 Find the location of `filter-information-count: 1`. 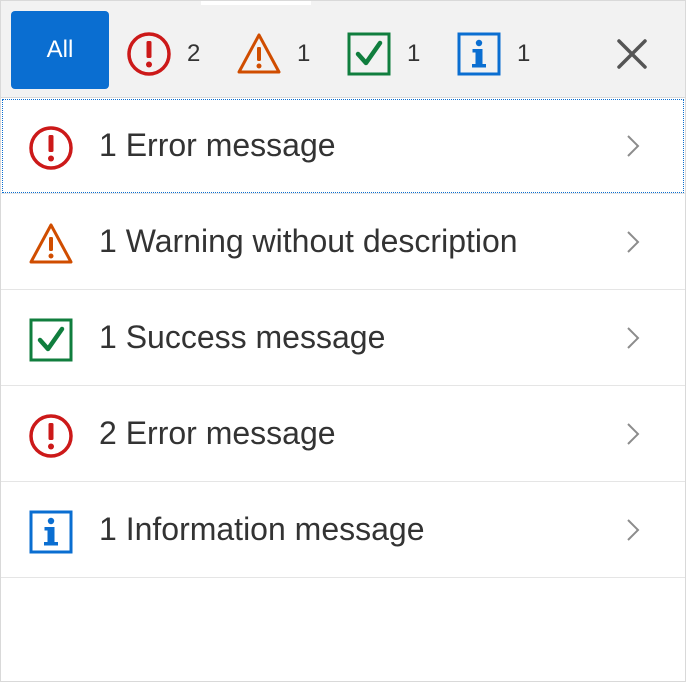

filter-information-count: 1 is located at coordinates (524, 53).